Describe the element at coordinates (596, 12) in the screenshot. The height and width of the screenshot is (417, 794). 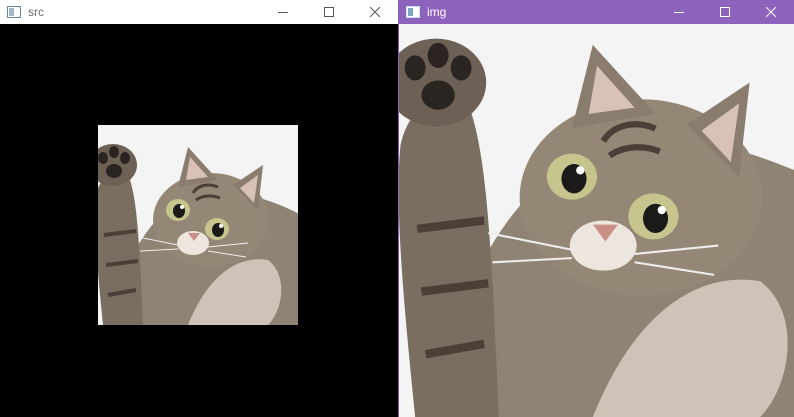
I see `img-title-bar: img` at that location.